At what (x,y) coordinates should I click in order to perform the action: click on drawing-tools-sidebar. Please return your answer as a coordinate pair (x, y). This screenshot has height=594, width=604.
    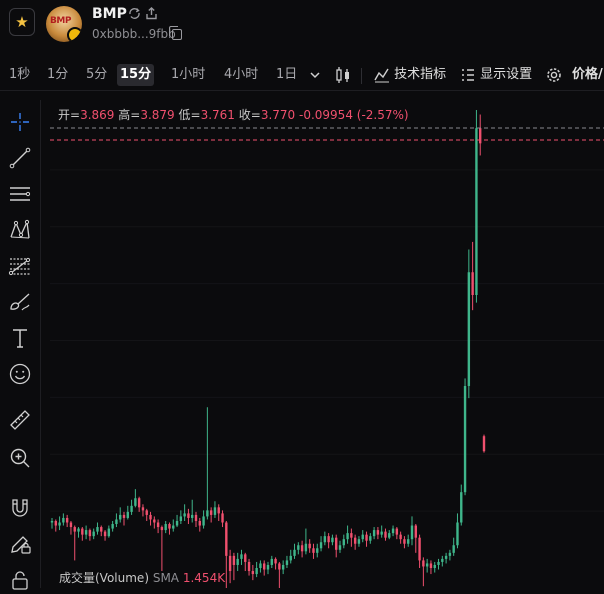
    Looking at the image, I should click on (20, 345).